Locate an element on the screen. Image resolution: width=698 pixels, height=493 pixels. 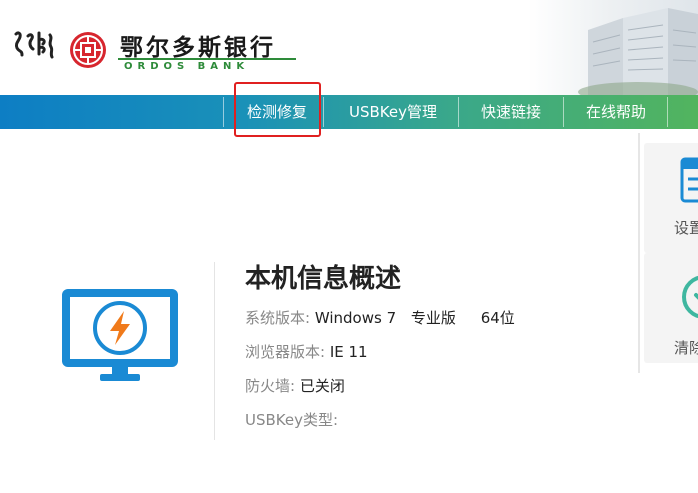
os-name-value: Windows 7 is located at coordinates (355, 318).